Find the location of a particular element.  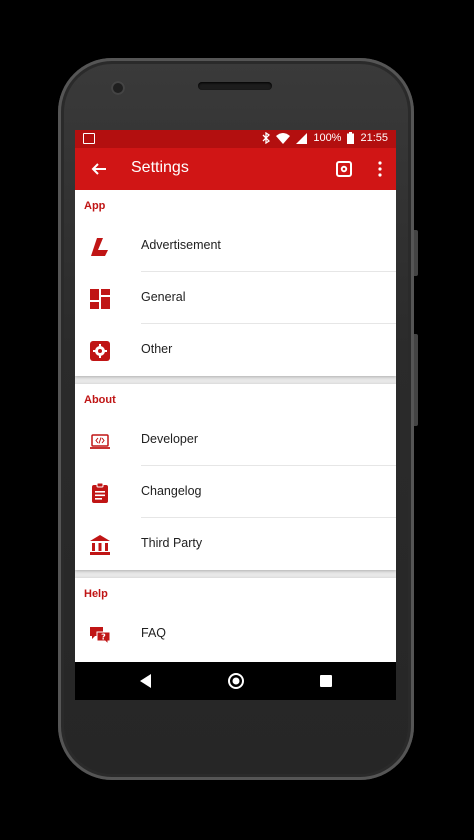

section-help: Help ? FAQ is located at coordinates (235, 620).